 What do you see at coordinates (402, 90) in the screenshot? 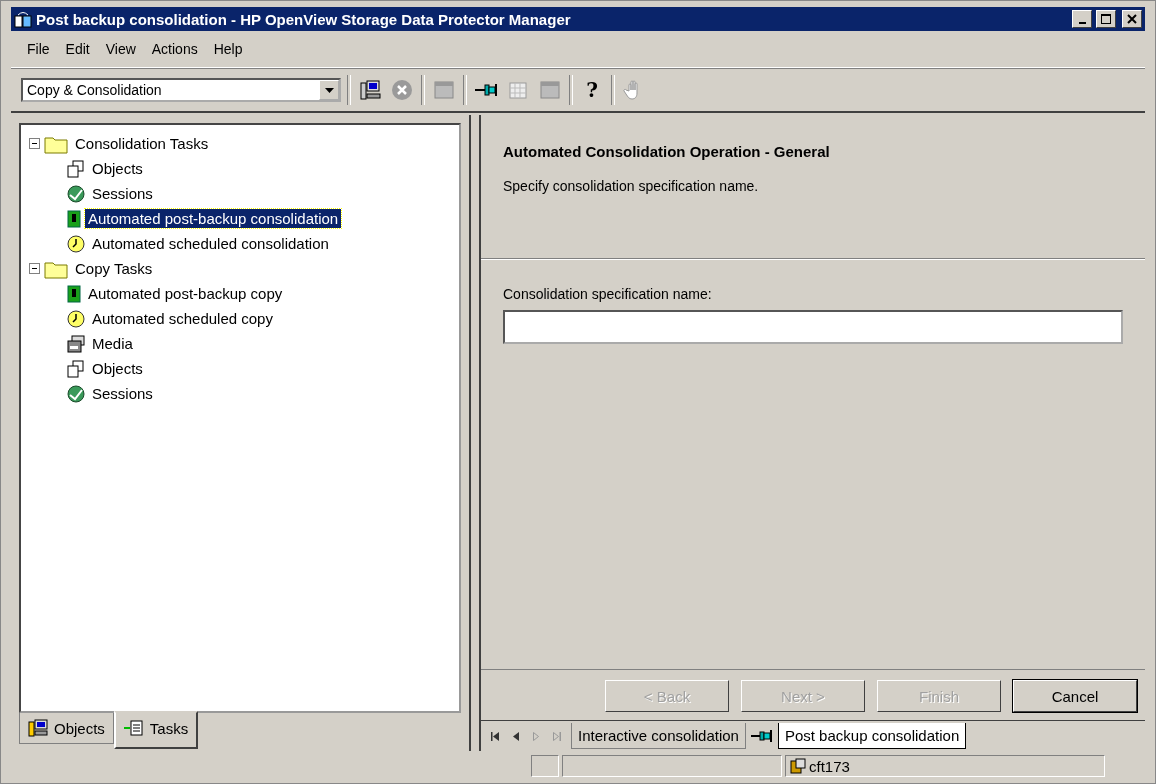
I see `stop-icon` at bounding box center [402, 90].